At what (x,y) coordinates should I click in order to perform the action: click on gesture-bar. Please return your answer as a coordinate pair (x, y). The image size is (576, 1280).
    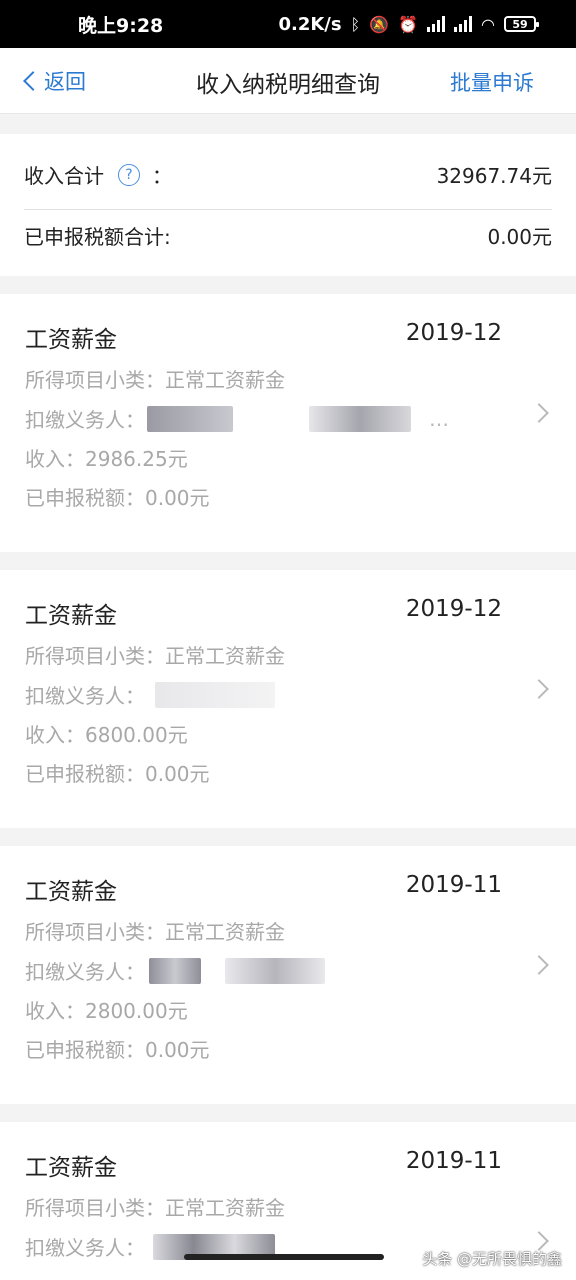
    Looking at the image, I should click on (284, 1257).